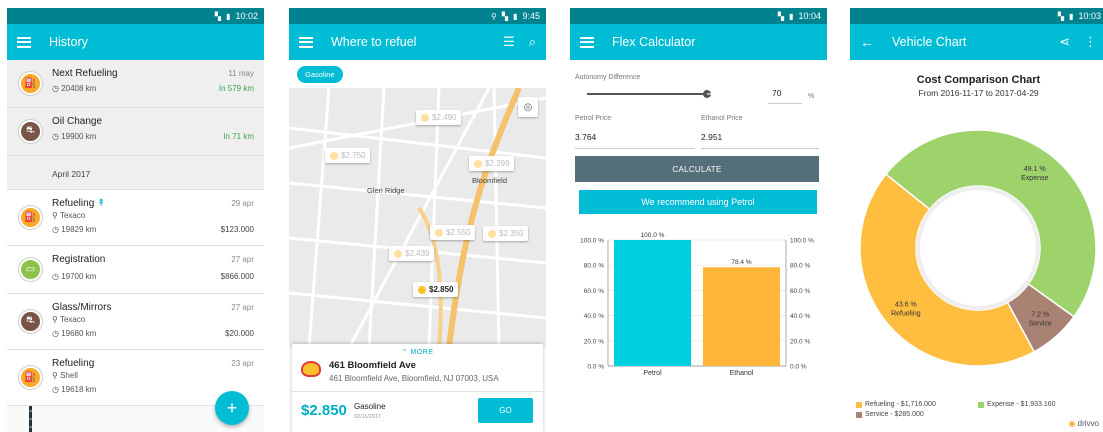  I want to click on item-title: Oil Change, so click(77, 121).